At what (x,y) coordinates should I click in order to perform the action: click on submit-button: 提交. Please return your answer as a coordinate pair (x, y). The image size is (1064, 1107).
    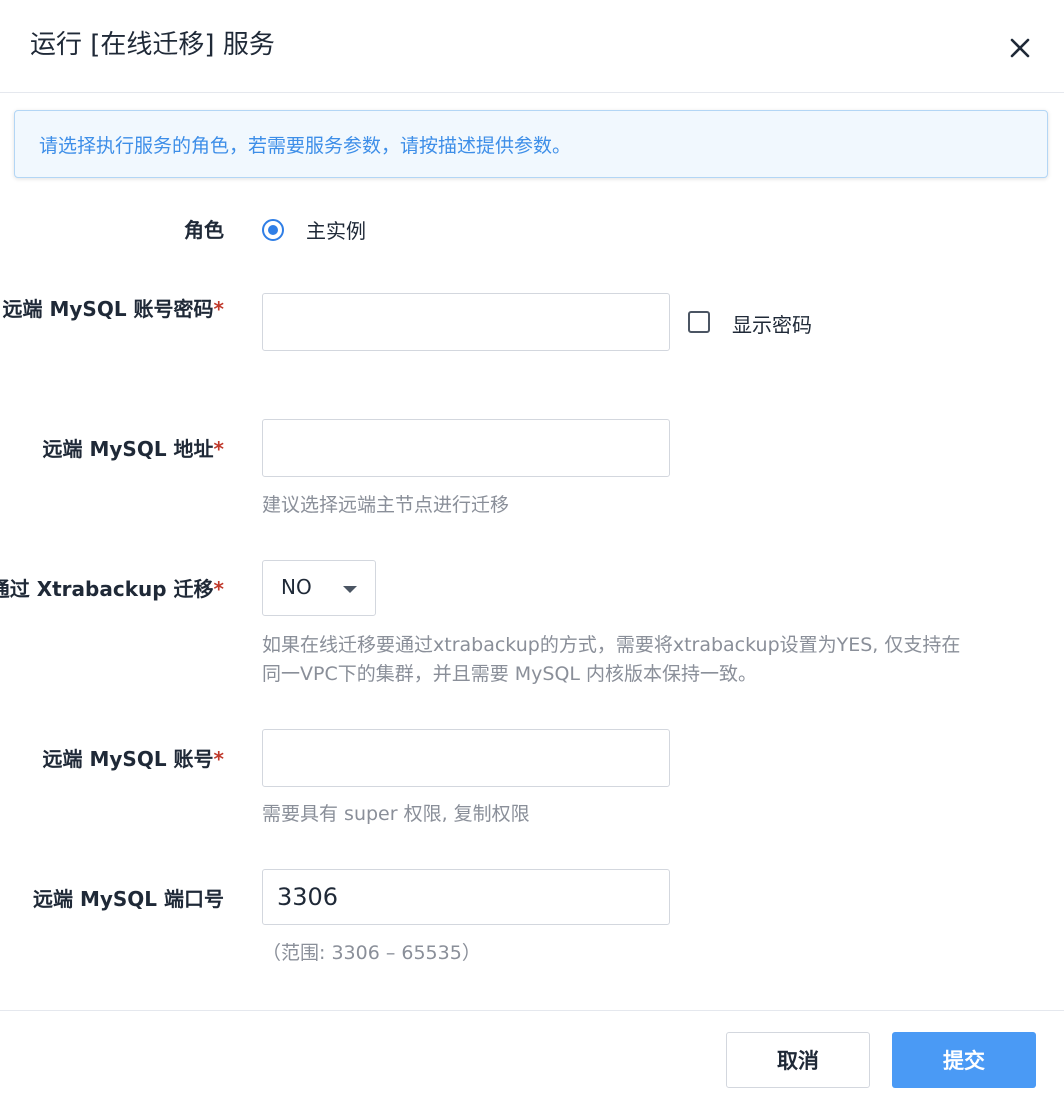
    Looking at the image, I should click on (964, 1060).